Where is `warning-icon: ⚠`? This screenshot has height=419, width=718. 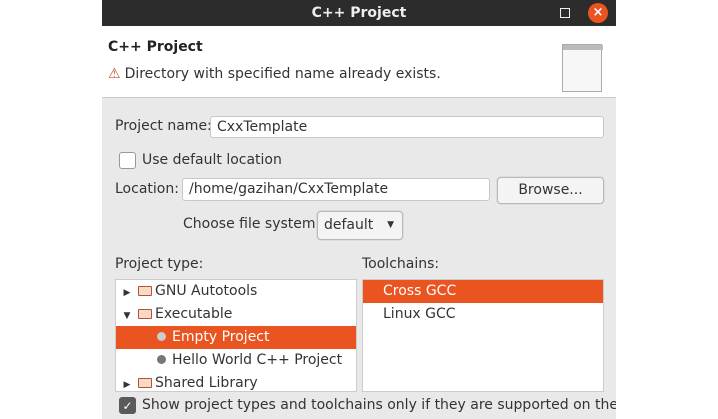 warning-icon: ⚠ is located at coordinates (114, 74).